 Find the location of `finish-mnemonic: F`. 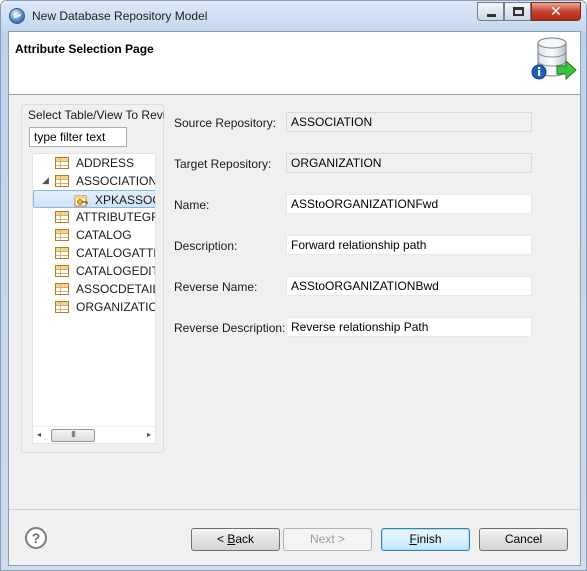

finish-mnemonic: F is located at coordinates (413, 539).